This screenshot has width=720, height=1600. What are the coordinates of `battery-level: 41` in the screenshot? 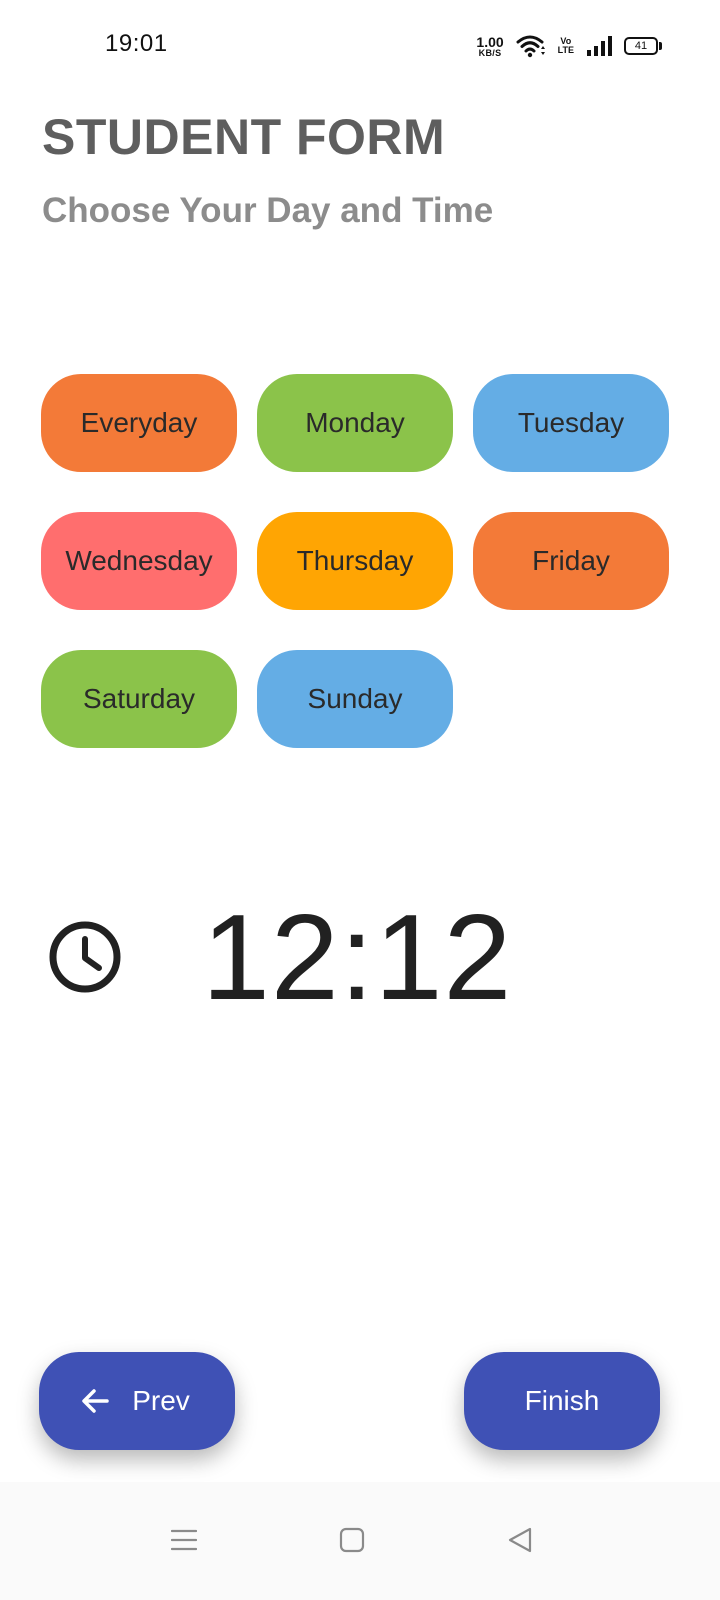 It's located at (641, 46).